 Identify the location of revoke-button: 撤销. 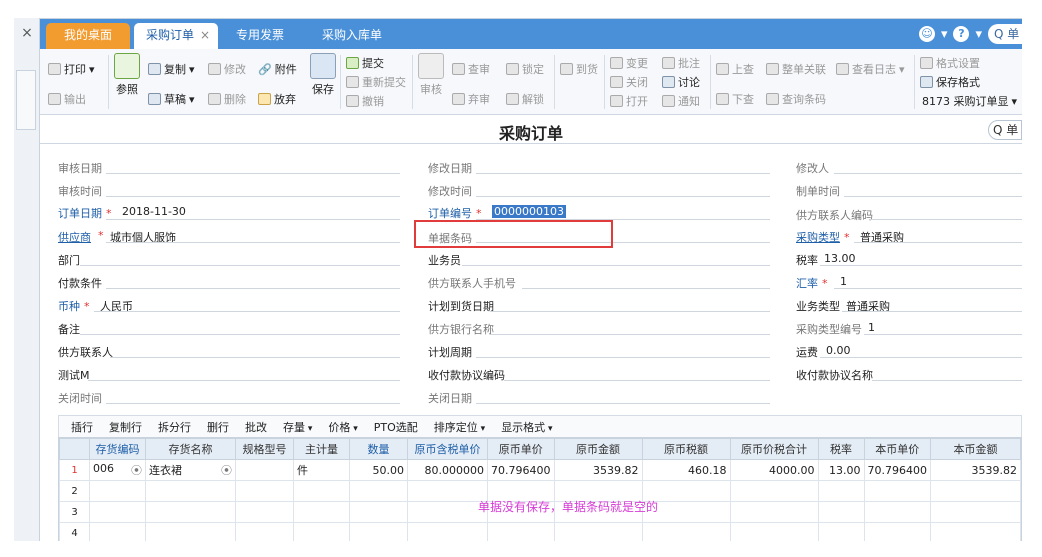
(365, 101).